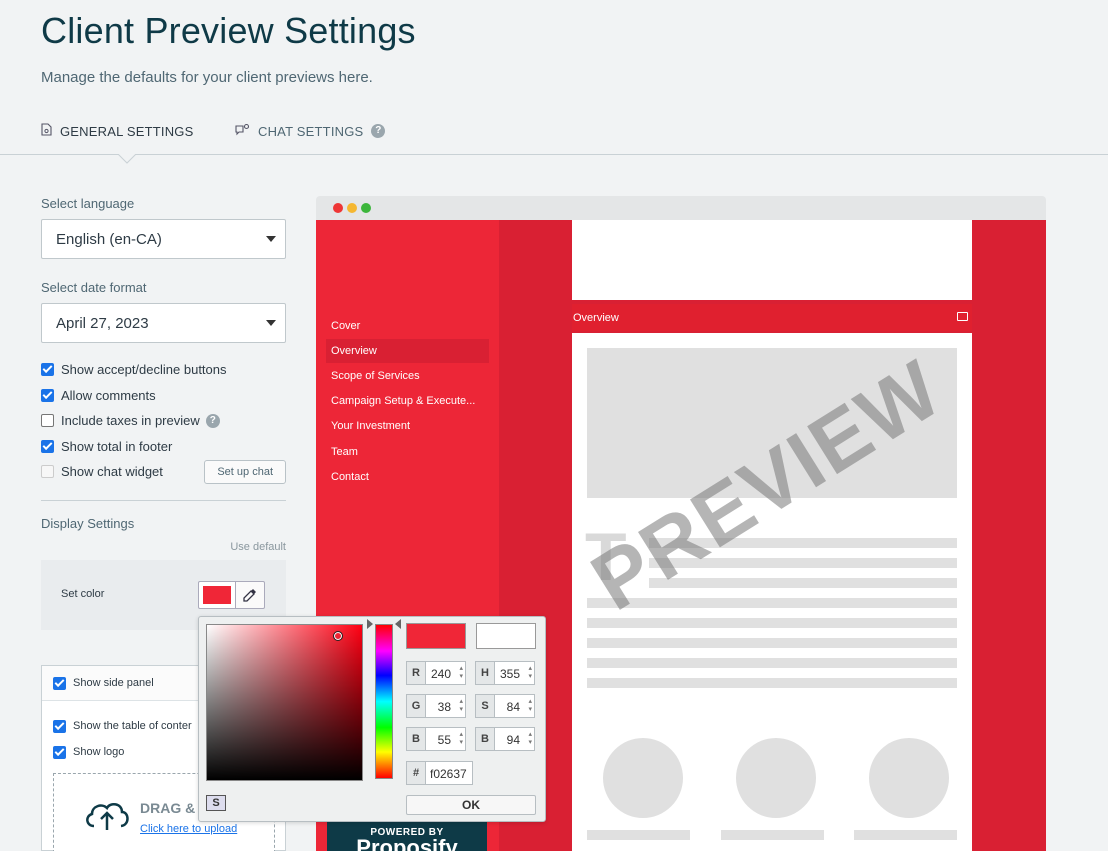 The height and width of the screenshot is (851, 1108). Describe the element at coordinates (163, 472) in the screenshot. I see `check-show-chat-widget: Show chat widget Set up chat` at that location.